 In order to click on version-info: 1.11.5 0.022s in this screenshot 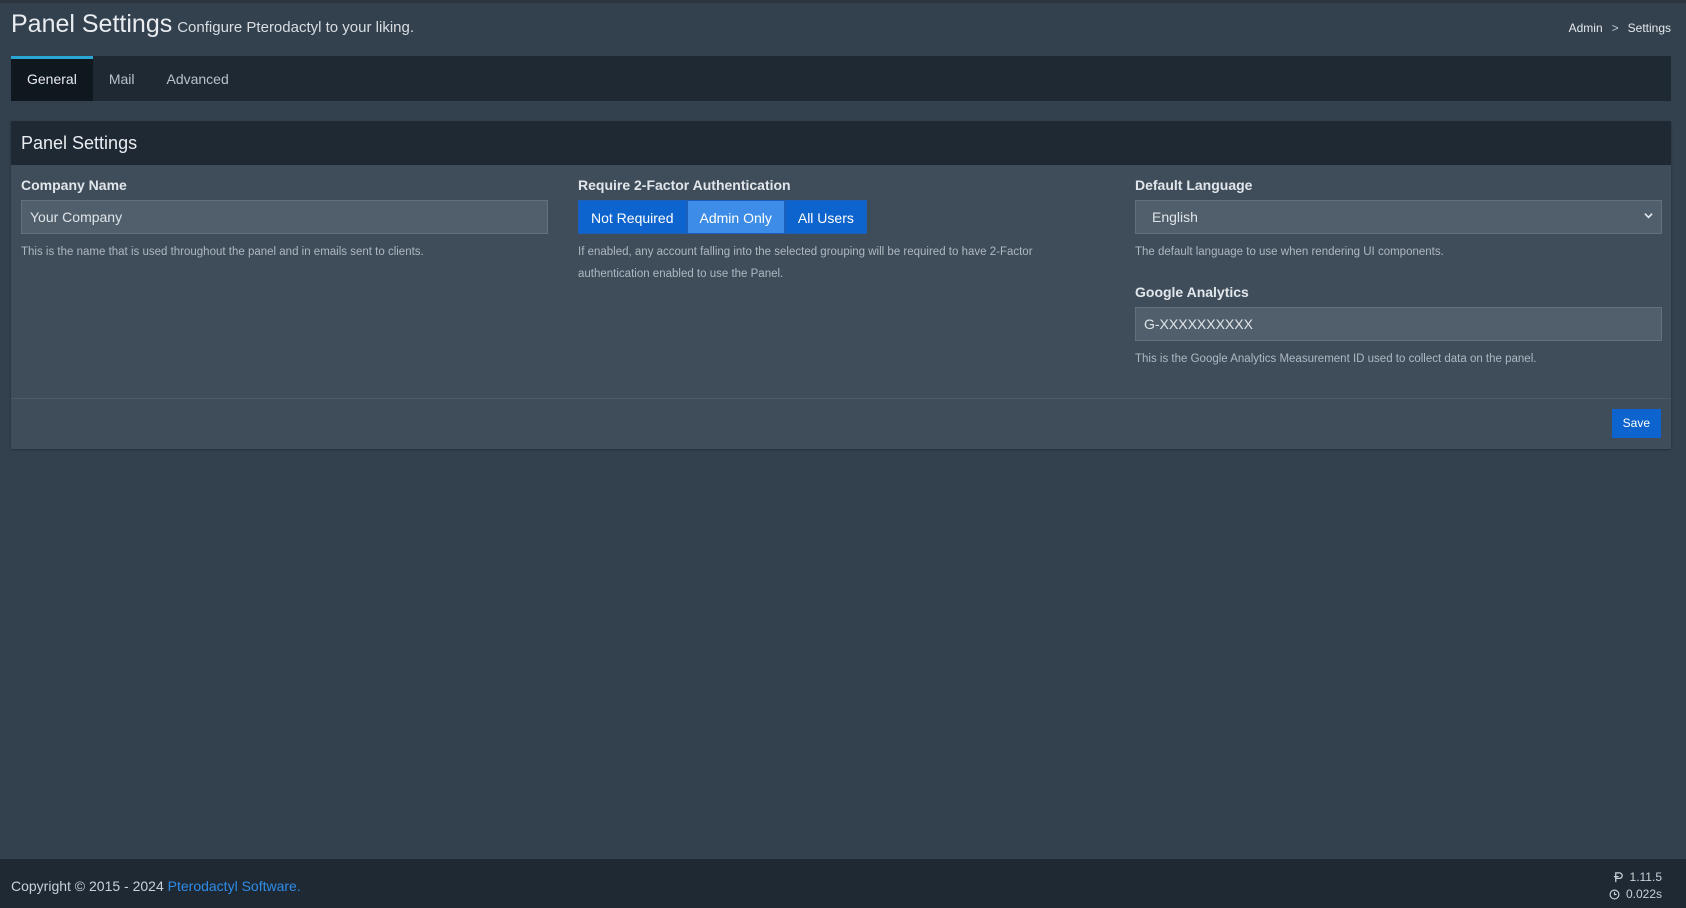, I will do `click(1635, 886)`.